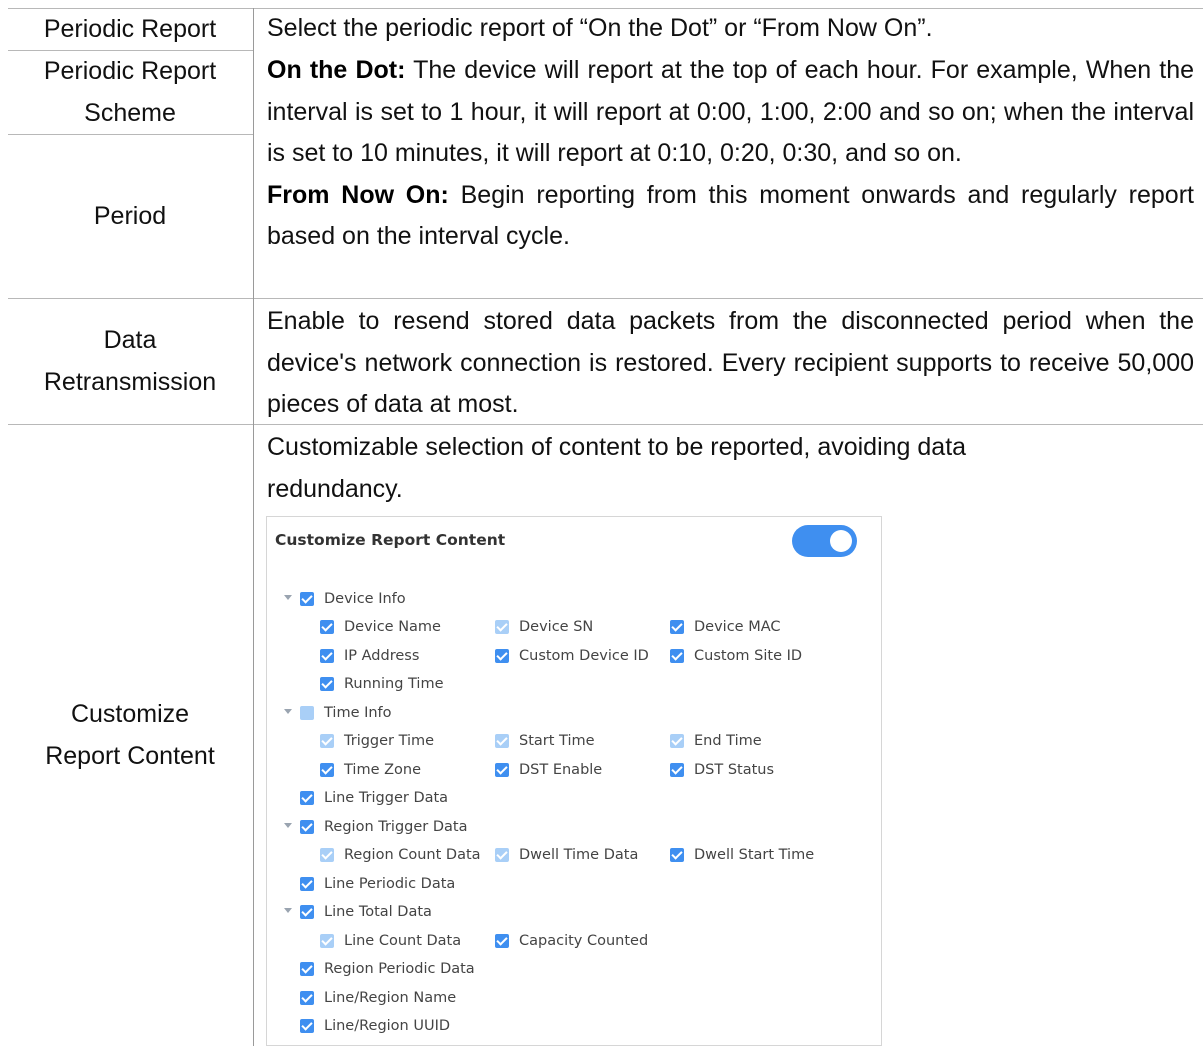  I want to click on toggle-knob, so click(841, 541).